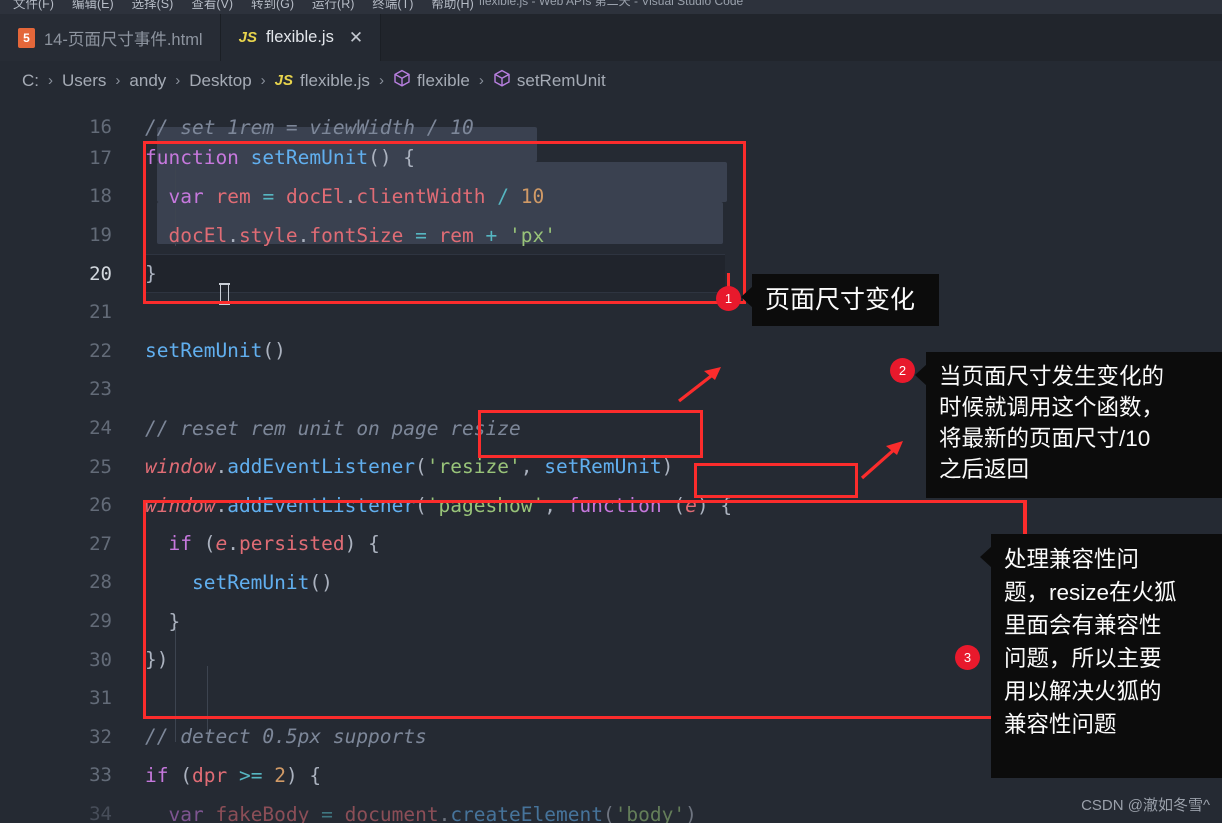 The width and height of the screenshot is (1222, 823). Describe the element at coordinates (611, 158) in the screenshot. I see `code-line: 17 function setRemUnit() {` at that location.